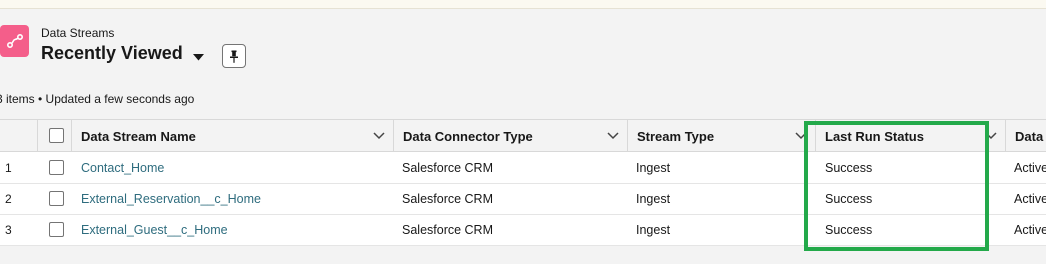  What do you see at coordinates (97, 99) in the screenshot?
I see `list-summary: 3 items • Updated a few seconds ago` at bounding box center [97, 99].